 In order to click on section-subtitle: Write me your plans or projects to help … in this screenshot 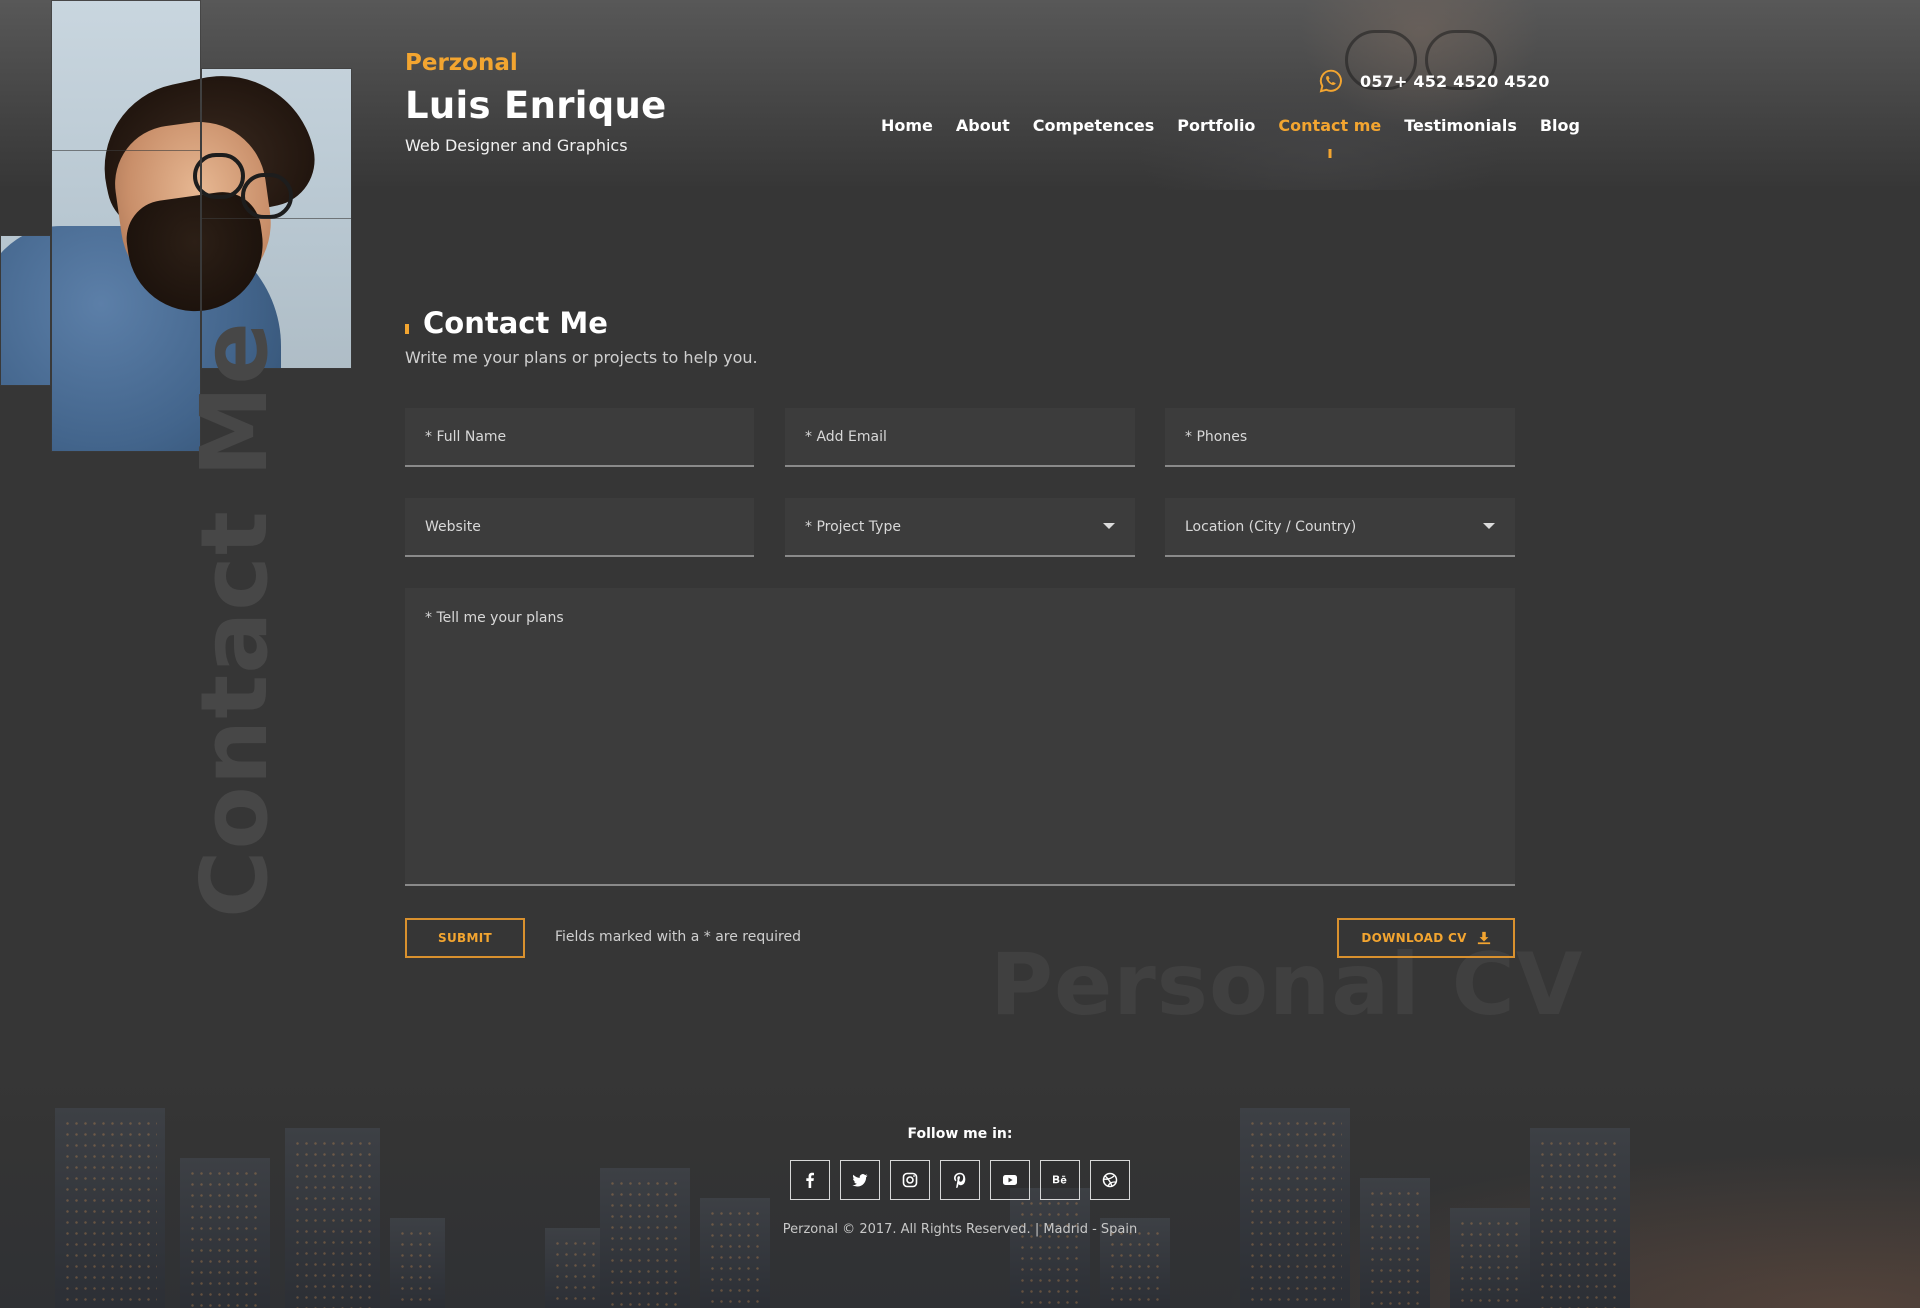, I will do `click(581, 357)`.